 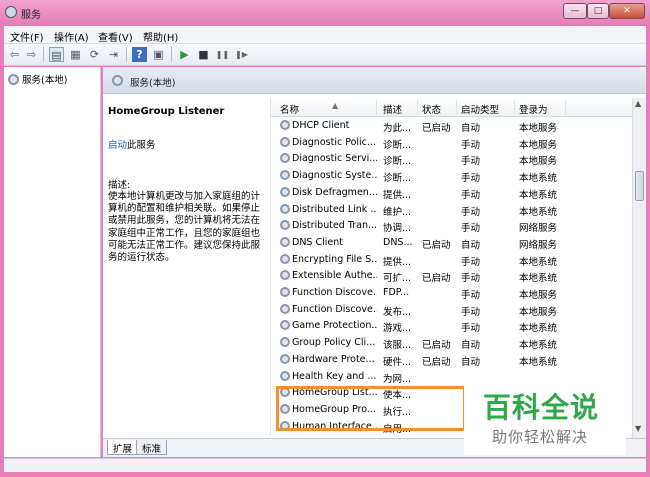 I want to click on tab-extended: 扩展, so click(x=123, y=447).